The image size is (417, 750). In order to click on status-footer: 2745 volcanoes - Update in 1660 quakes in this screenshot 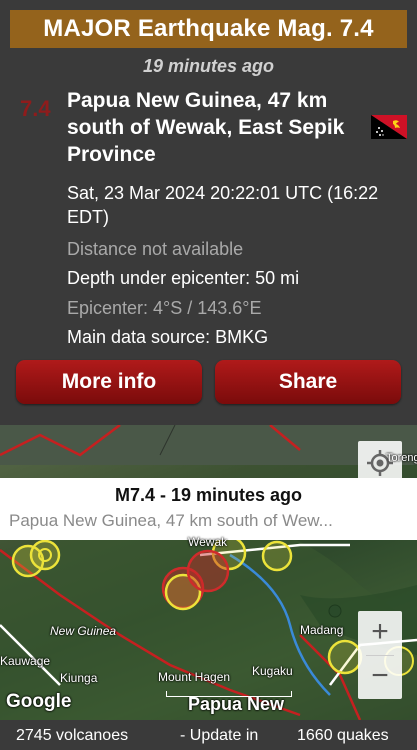, I will do `click(208, 735)`.